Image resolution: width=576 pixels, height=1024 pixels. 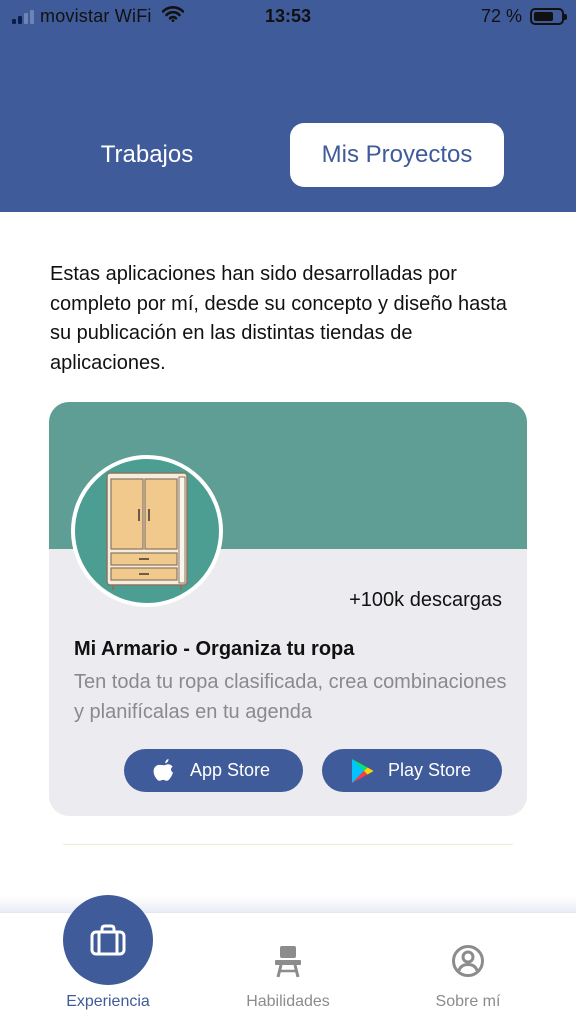 What do you see at coordinates (108, 1001) in the screenshot?
I see `nav-label-experiencia: Experiencia` at bounding box center [108, 1001].